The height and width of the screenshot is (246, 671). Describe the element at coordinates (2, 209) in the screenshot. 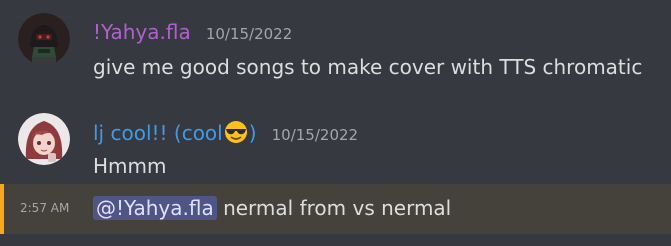

I see `mention-highlight-bar` at that location.